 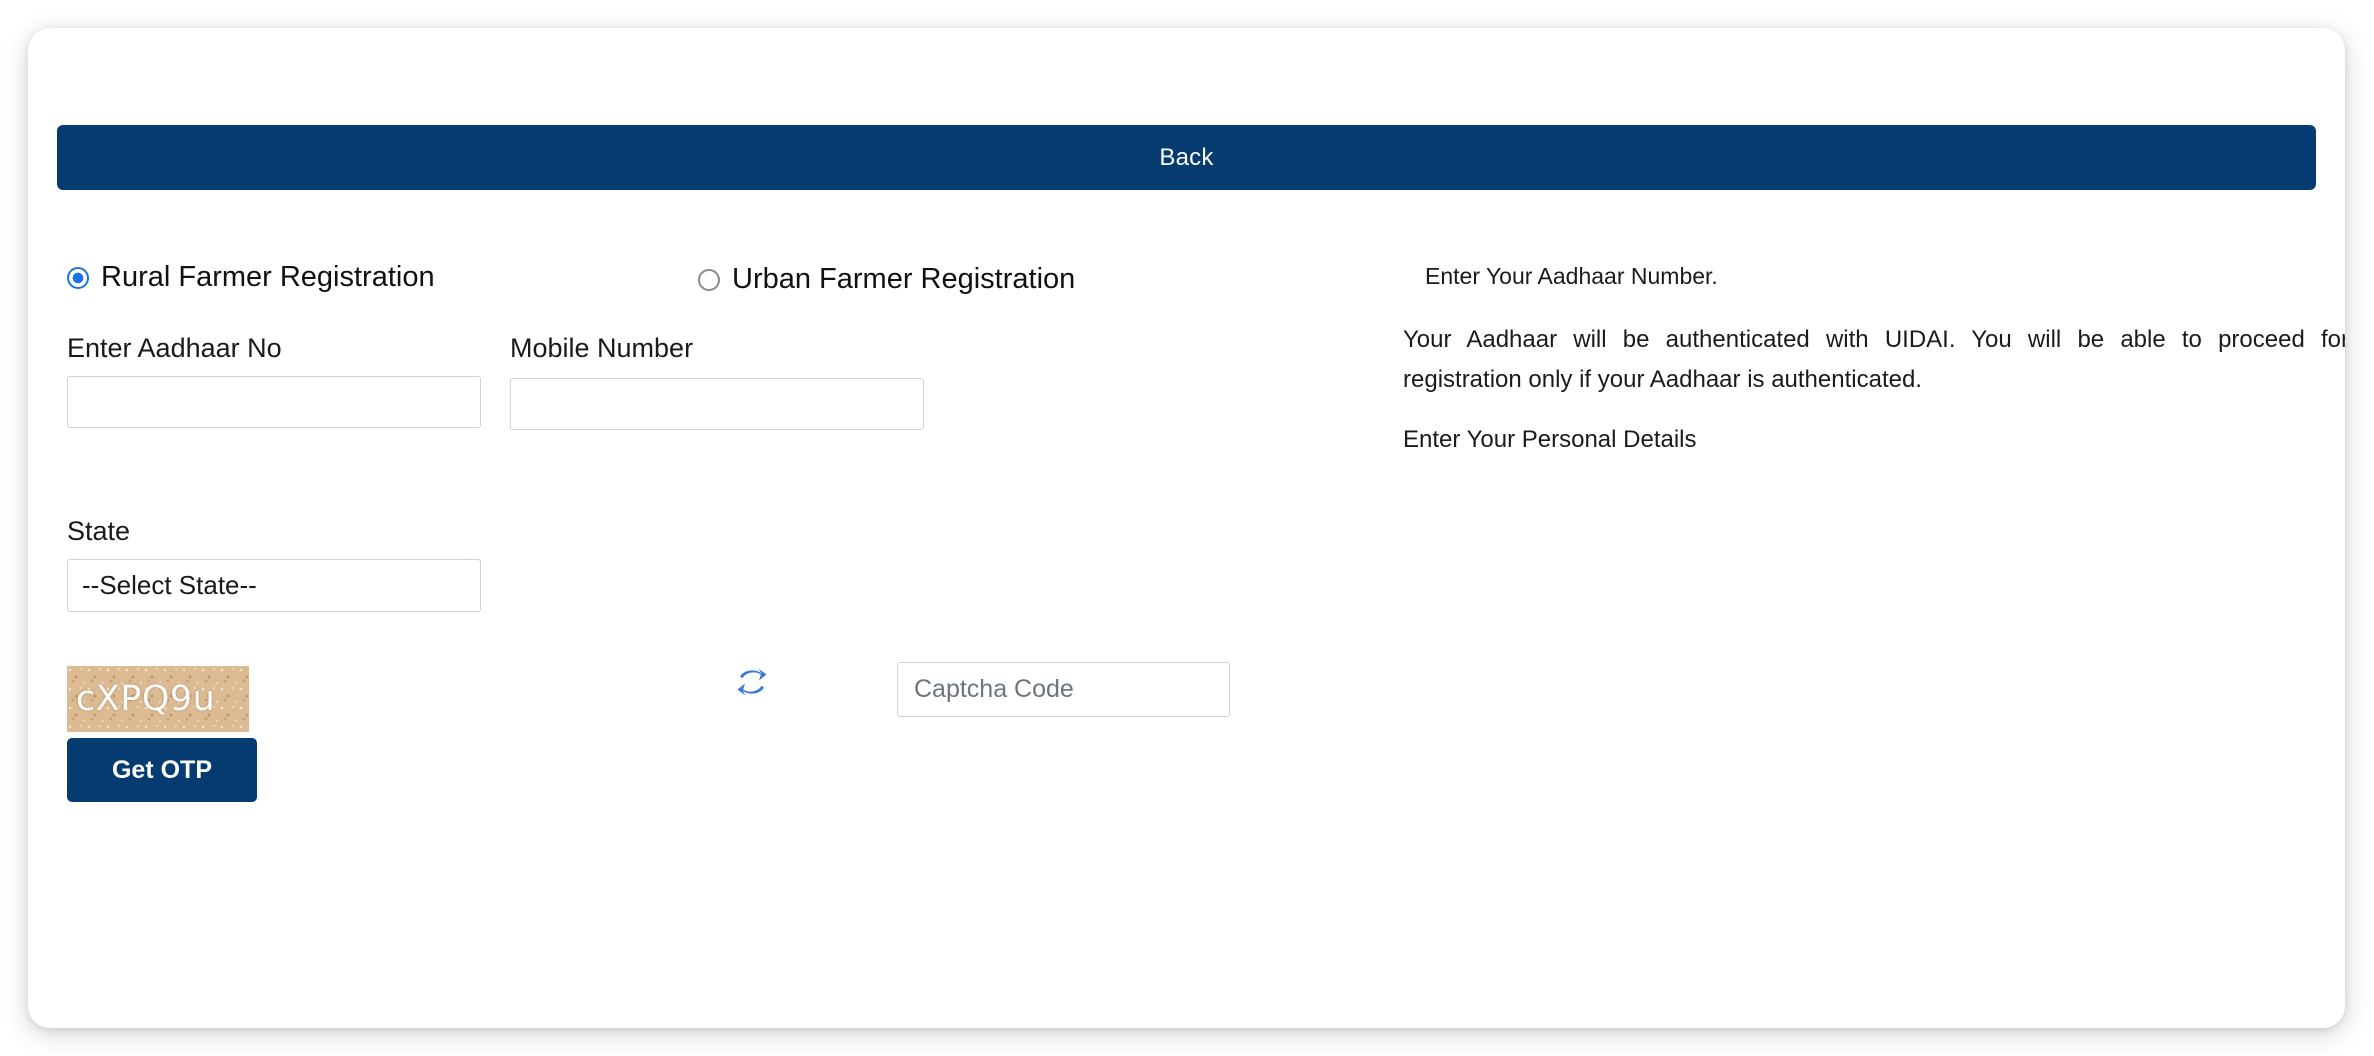 I want to click on back-button: Back, so click(x=1186, y=157).